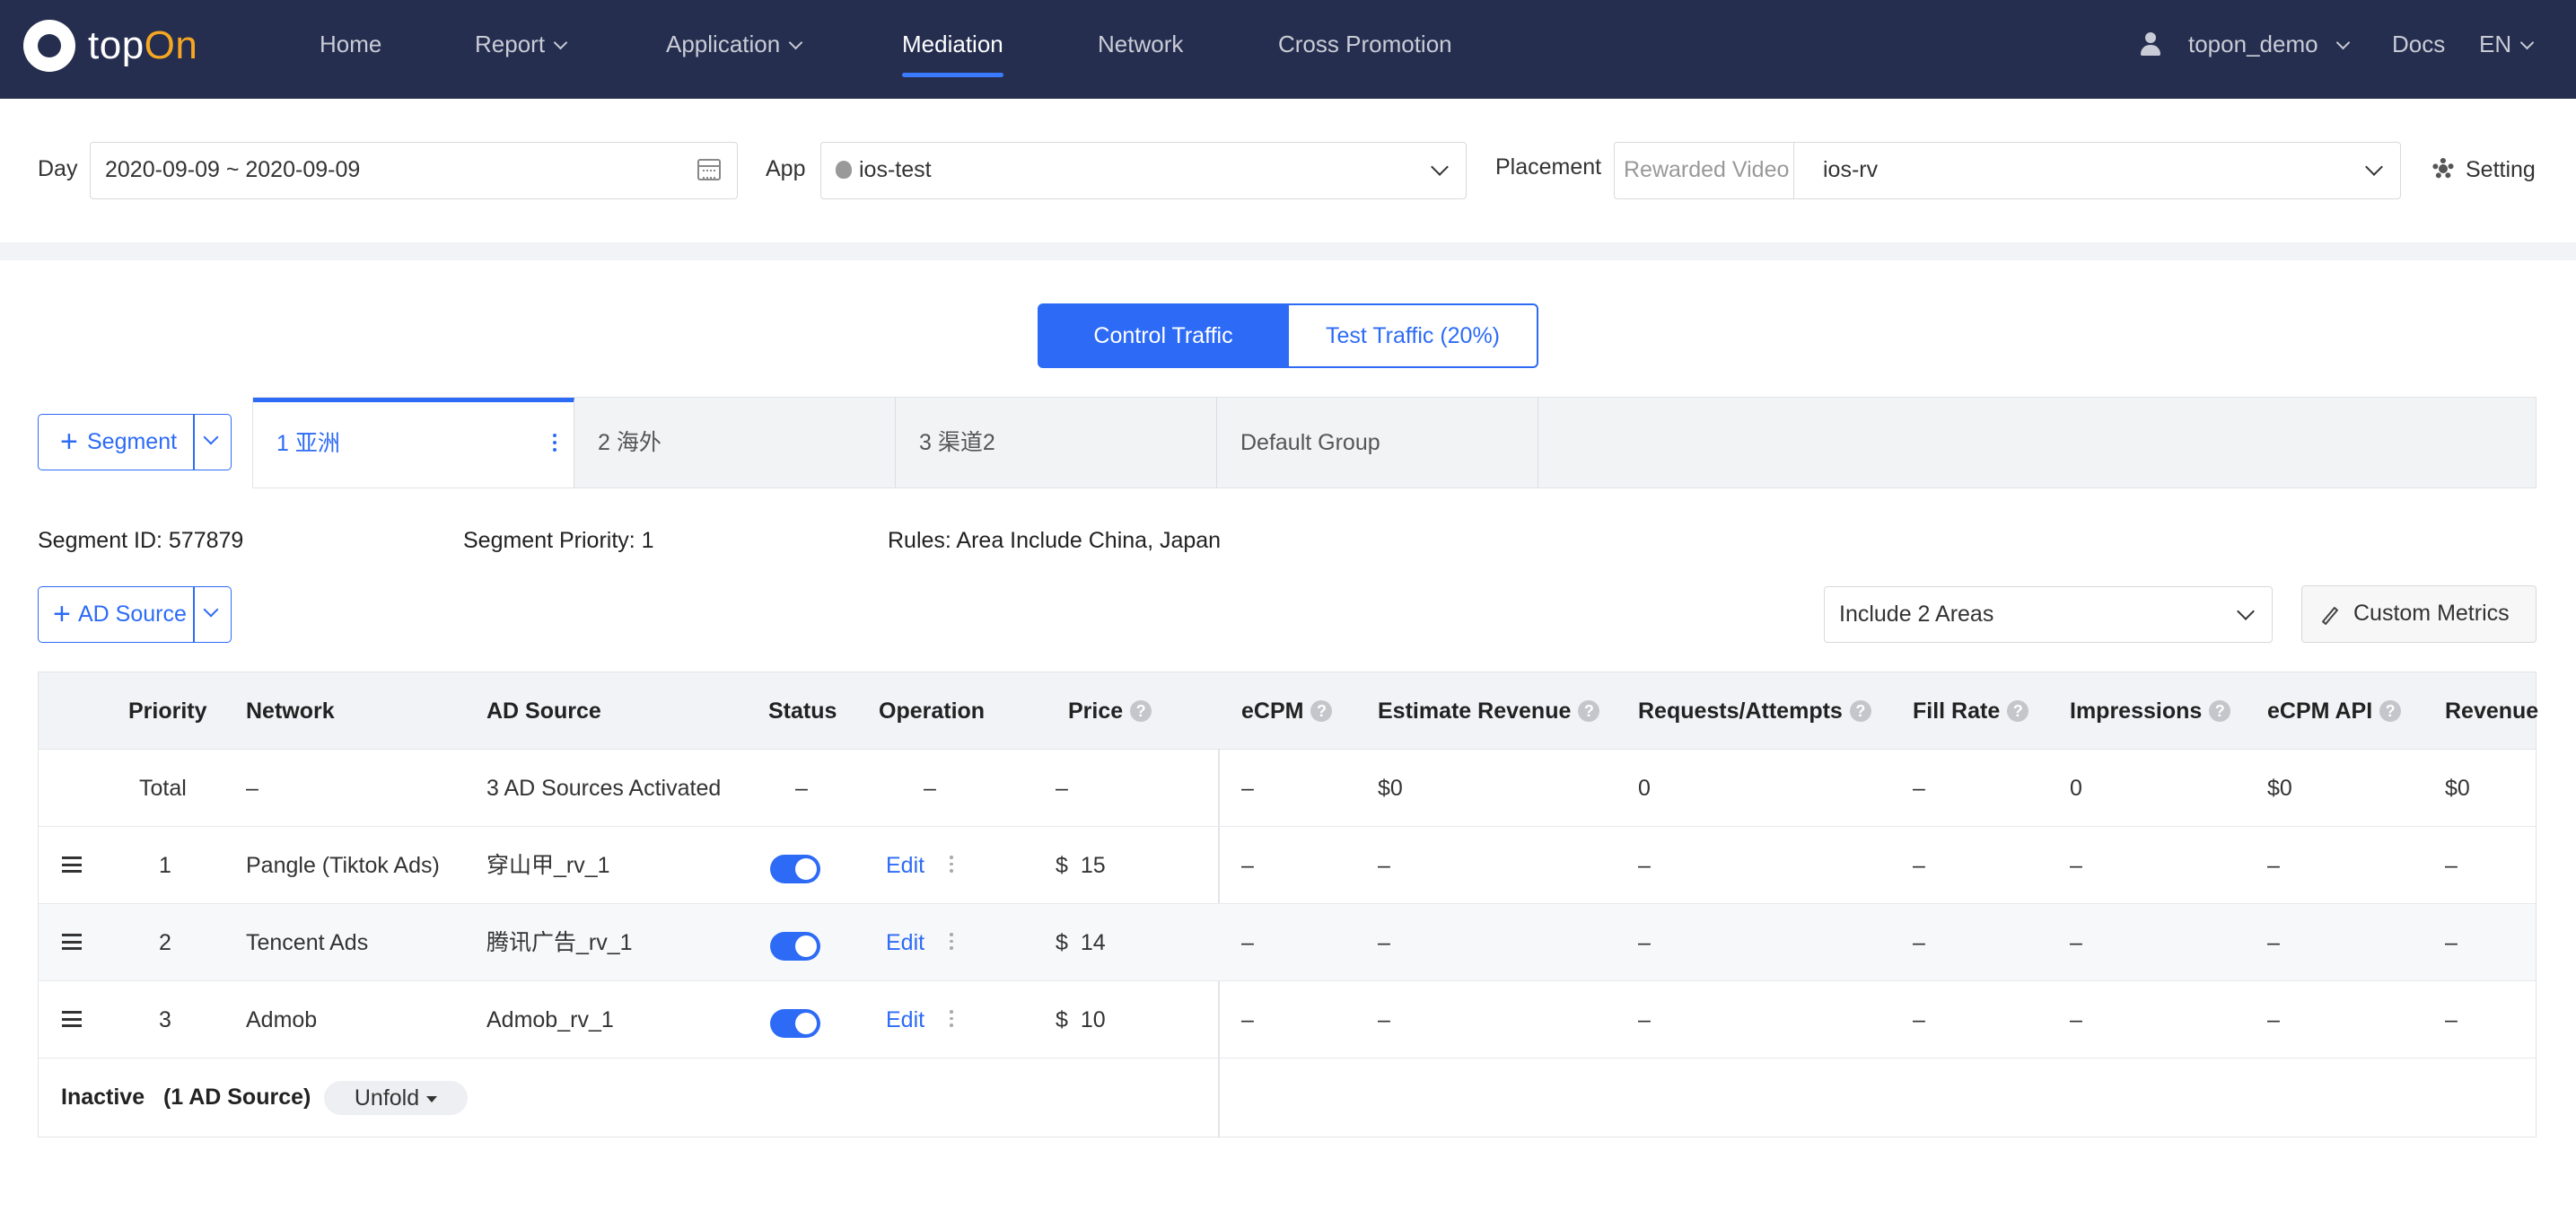 The width and height of the screenshot is (2576, 1212). What do you see at coordinates (1163, 336) in the screenshot?
I see `control-traffic-tab: Control Traffic` at bounding box center [1163, 336].